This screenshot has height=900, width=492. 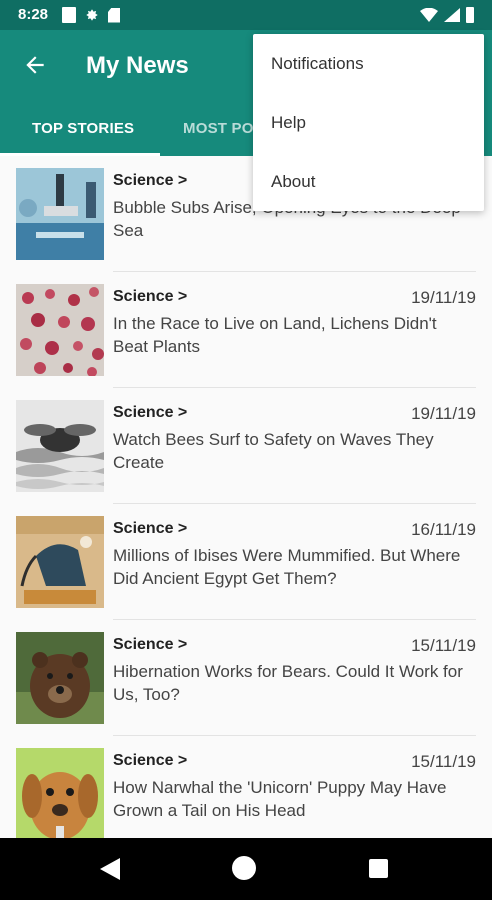 I want to click on nav-recents-icon, so click(x=378, y=868).